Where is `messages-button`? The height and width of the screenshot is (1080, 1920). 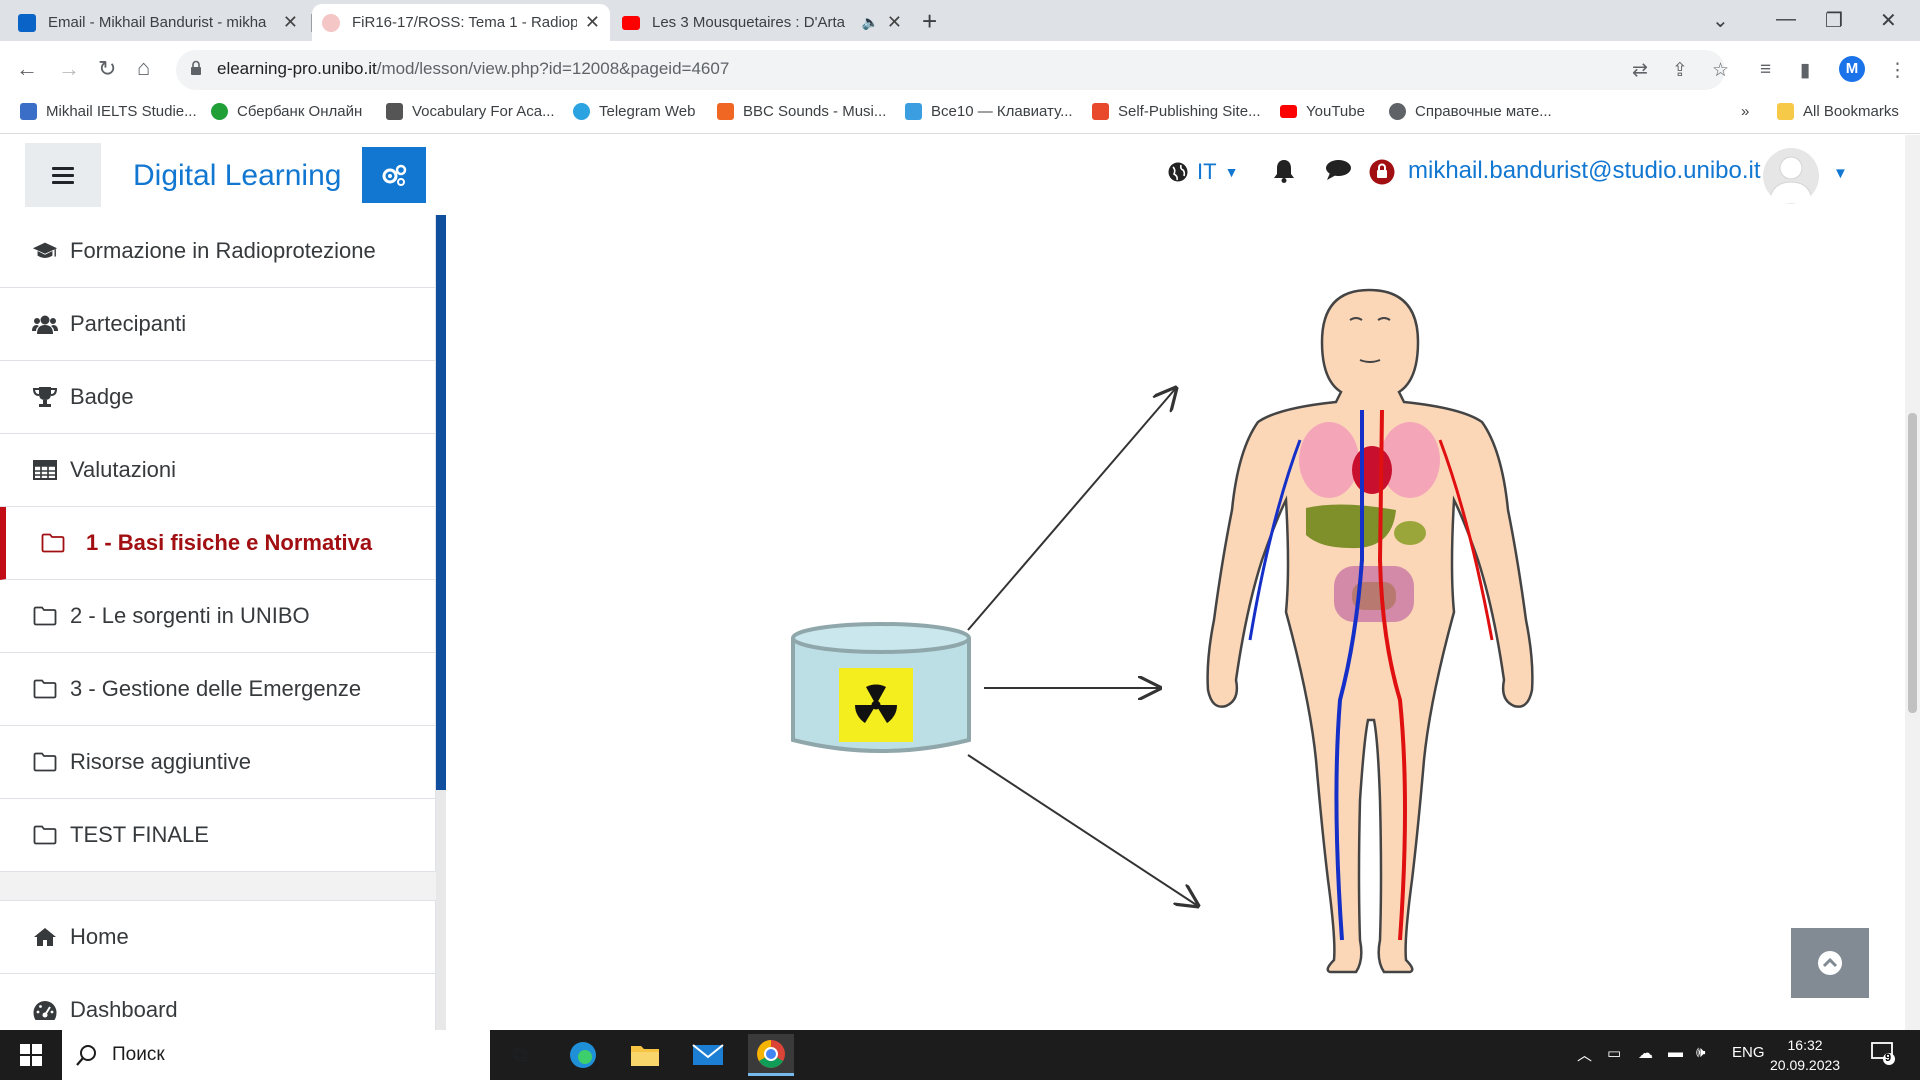
messages-button is located at coordinates (1338, 170).